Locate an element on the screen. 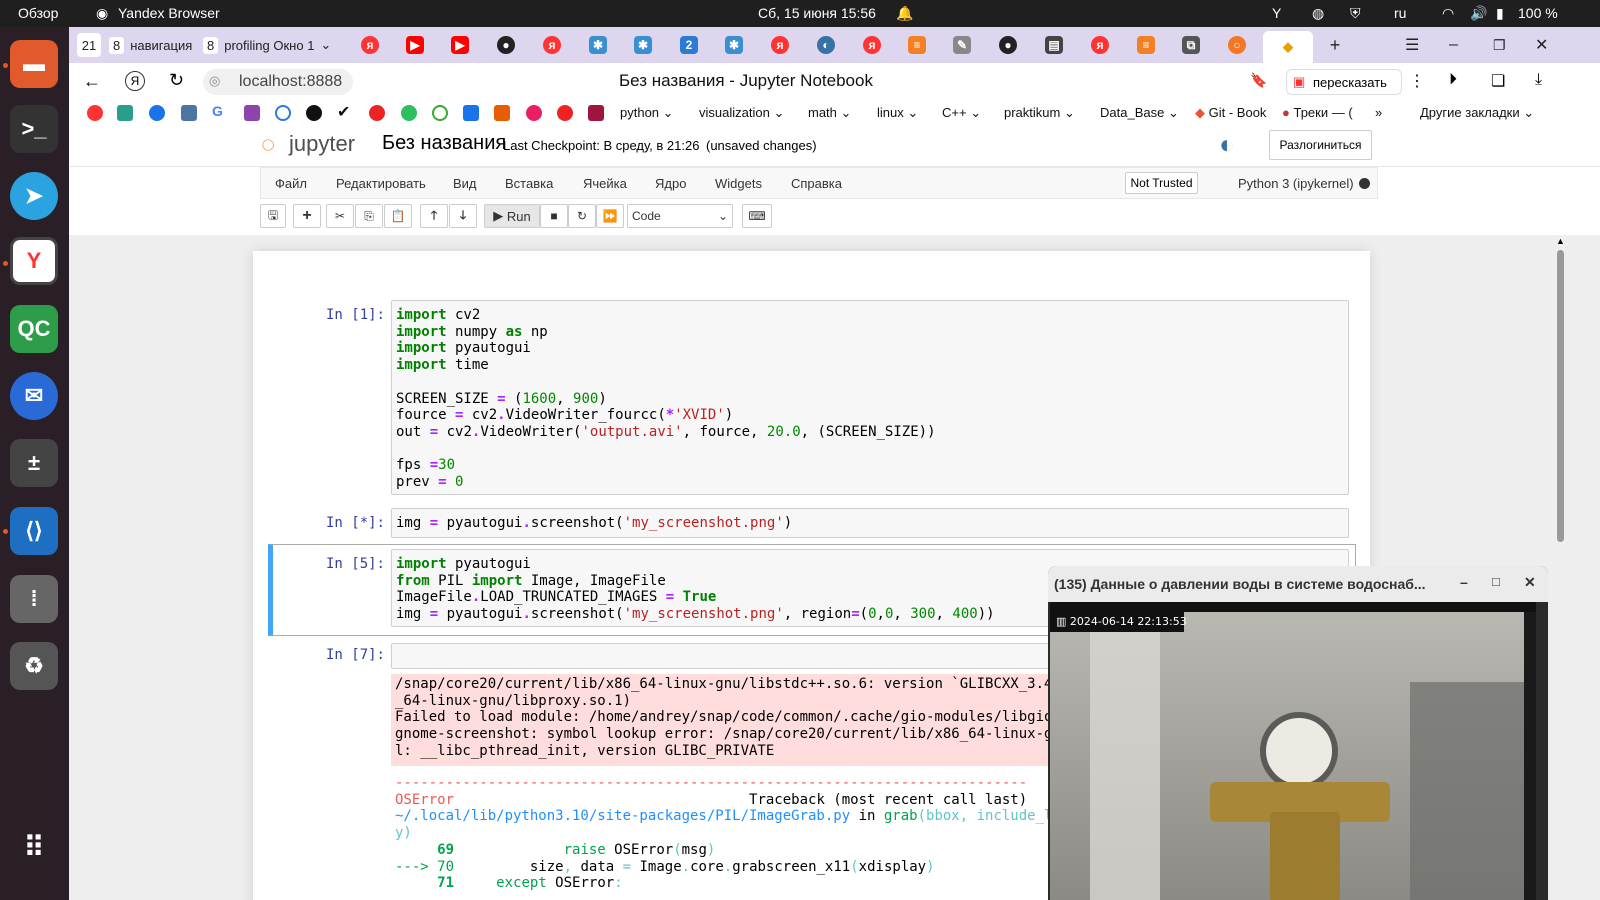 This screenshot has width=1600, height=900. menu-kernel: Ядро is located at coordinates (670, 183).